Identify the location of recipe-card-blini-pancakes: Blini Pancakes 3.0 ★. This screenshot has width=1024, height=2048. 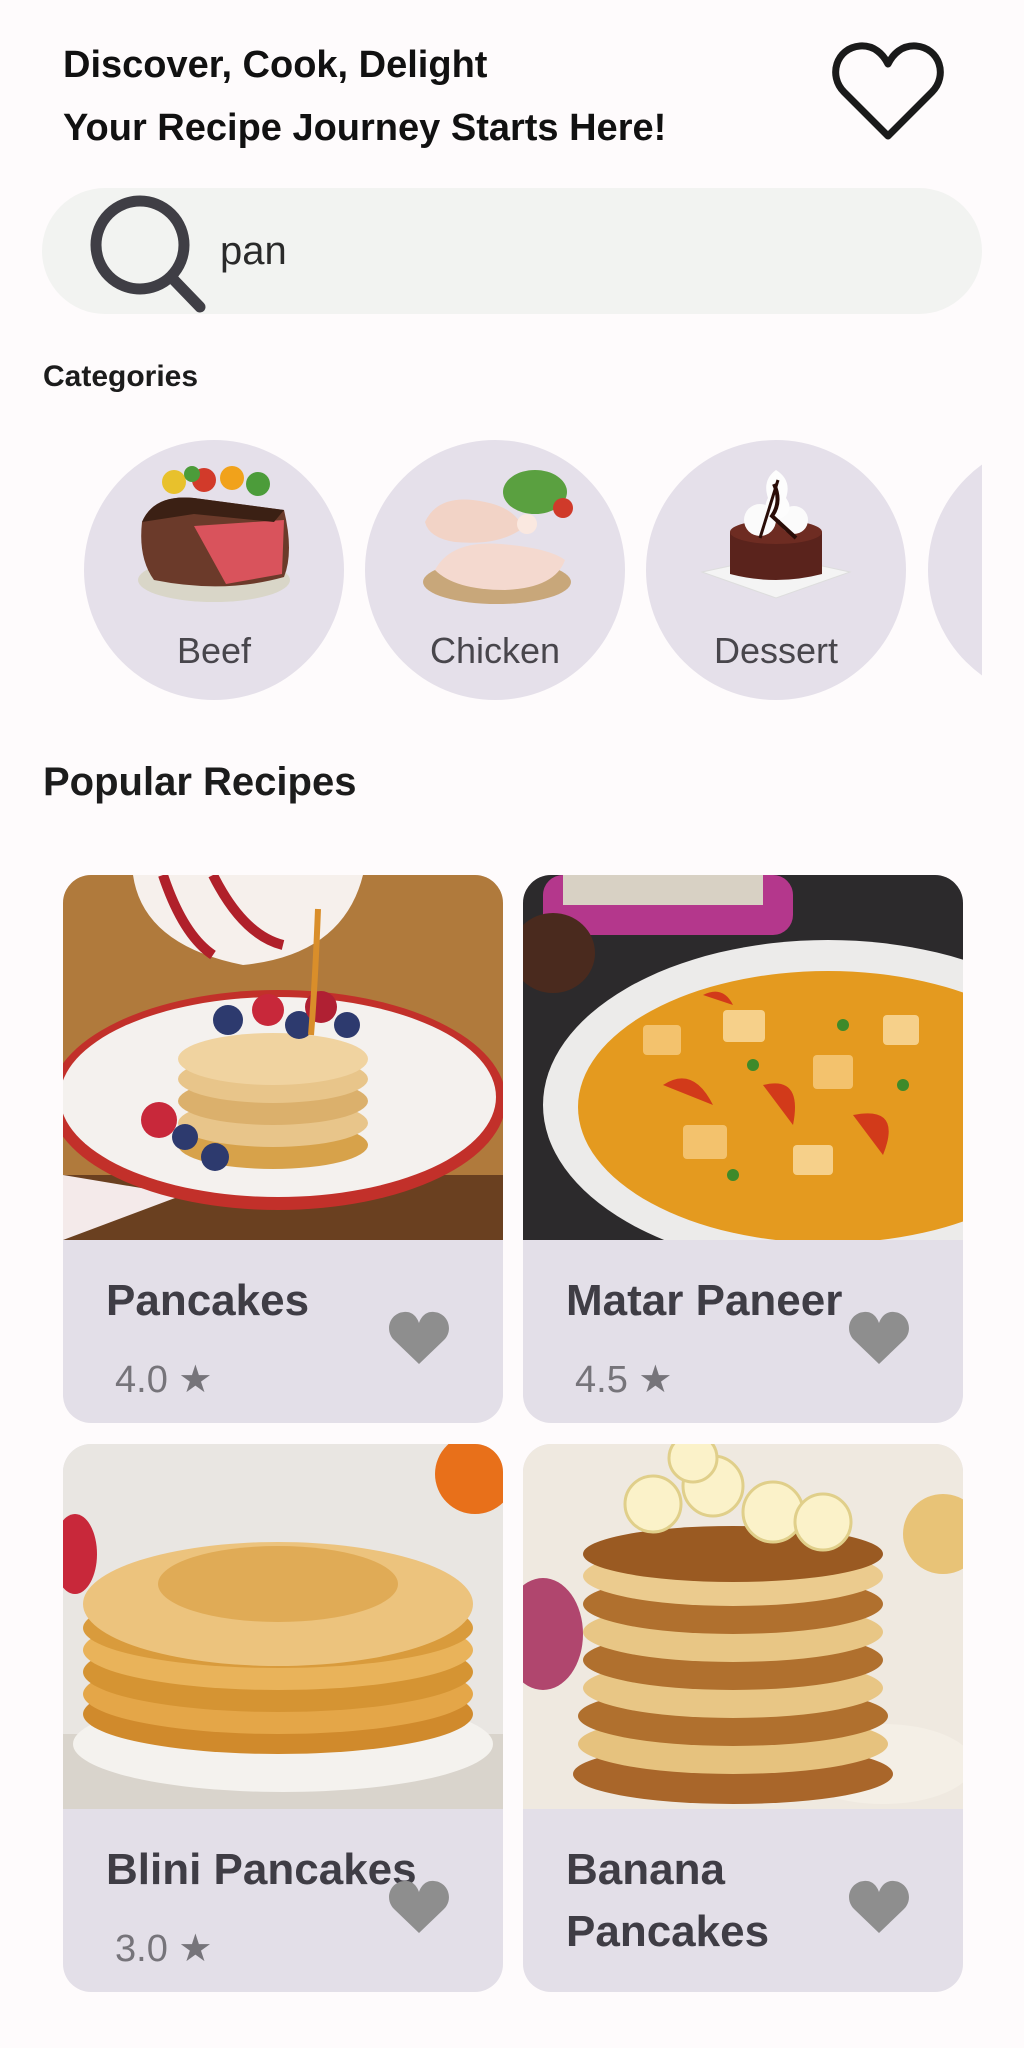
(283, 1718).